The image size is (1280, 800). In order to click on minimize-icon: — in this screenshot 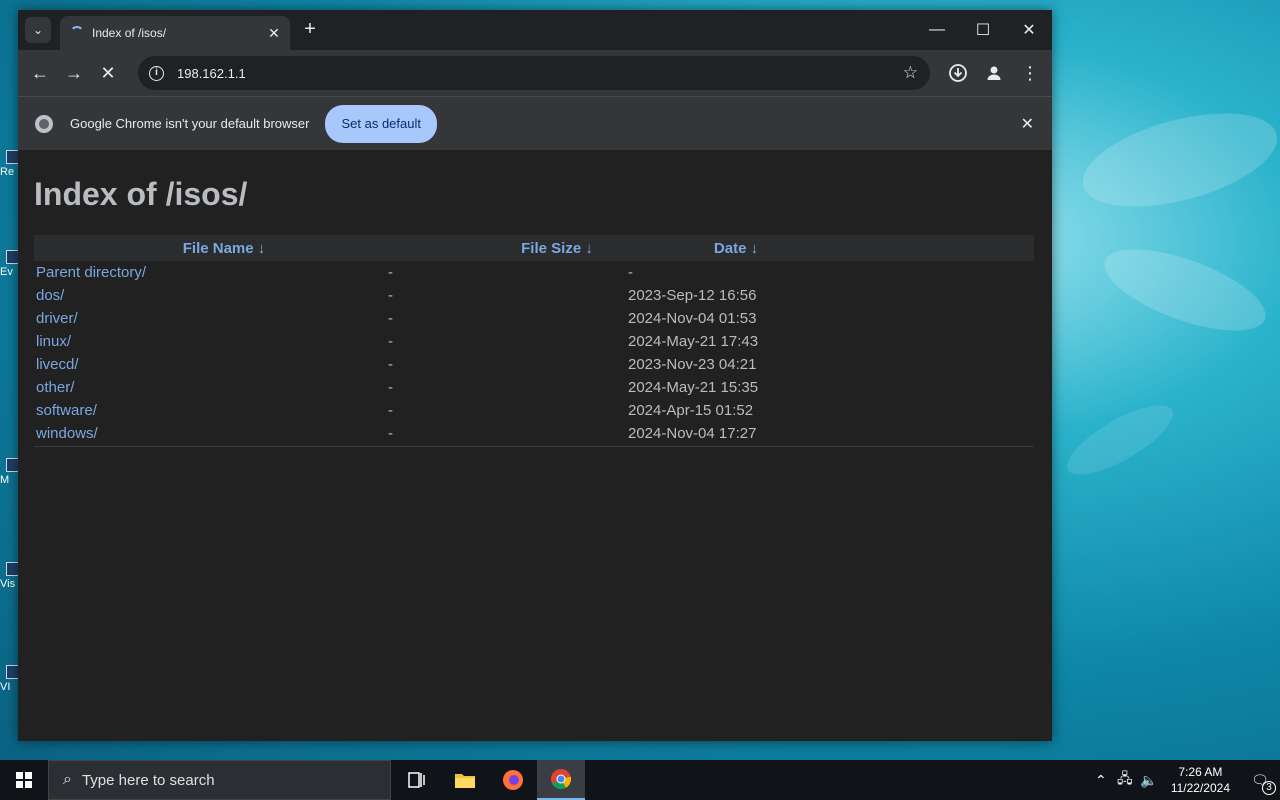, I will do `click(937, 29)`.